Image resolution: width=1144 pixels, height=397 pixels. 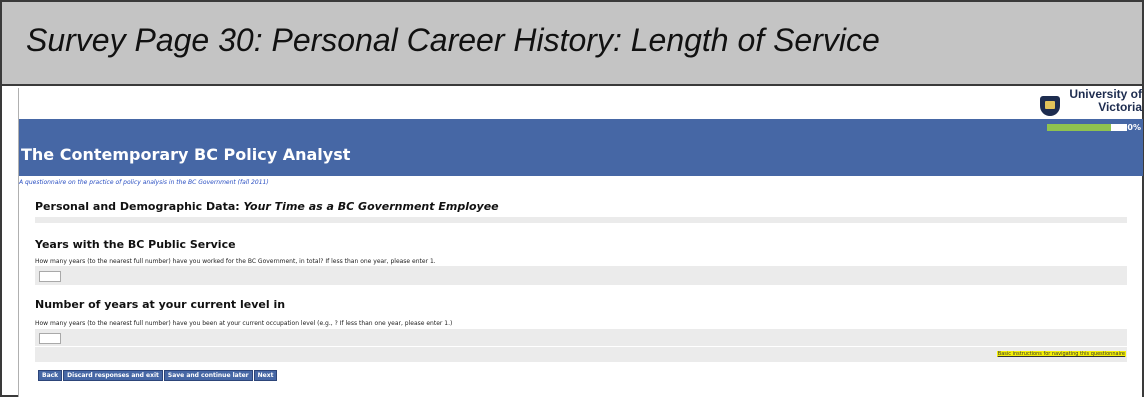 I want to click on navigation-band, so click(x=581, y=354).